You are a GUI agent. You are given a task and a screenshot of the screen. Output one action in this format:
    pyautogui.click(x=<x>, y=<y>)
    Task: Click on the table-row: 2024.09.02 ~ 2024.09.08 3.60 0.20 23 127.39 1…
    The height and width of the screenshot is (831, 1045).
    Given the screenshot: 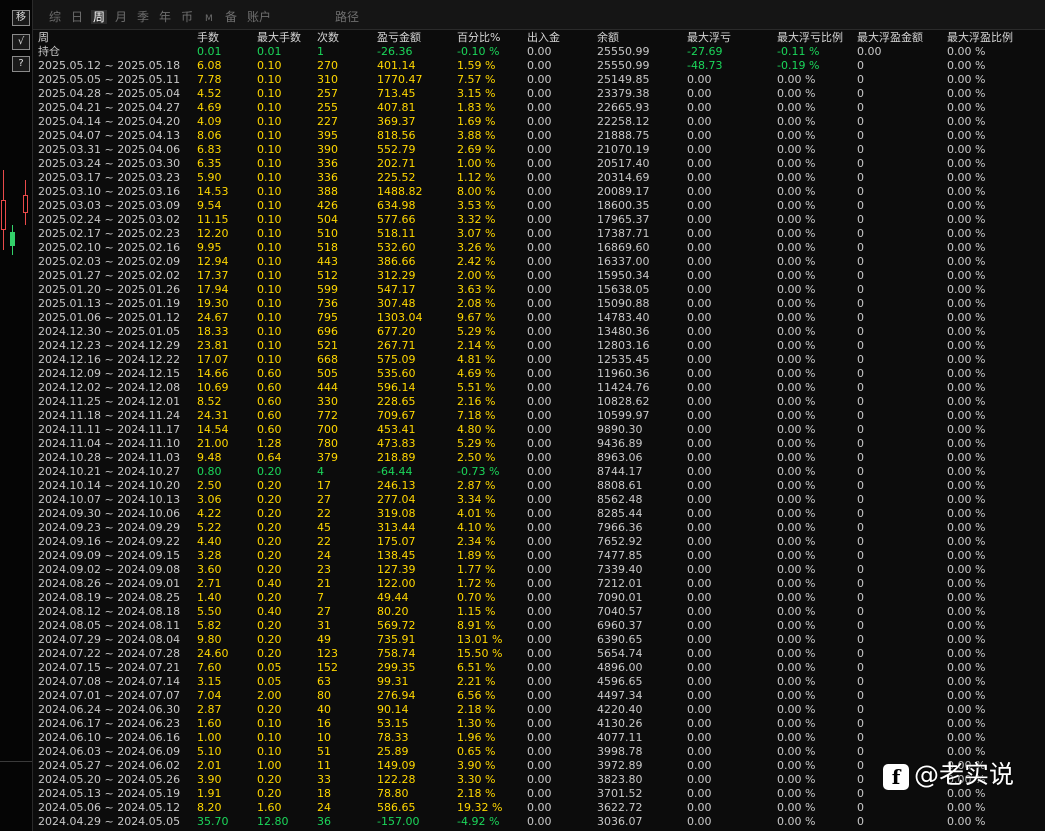 What is the action you would take?
    pyautogui.click(x=539, y=570)
    